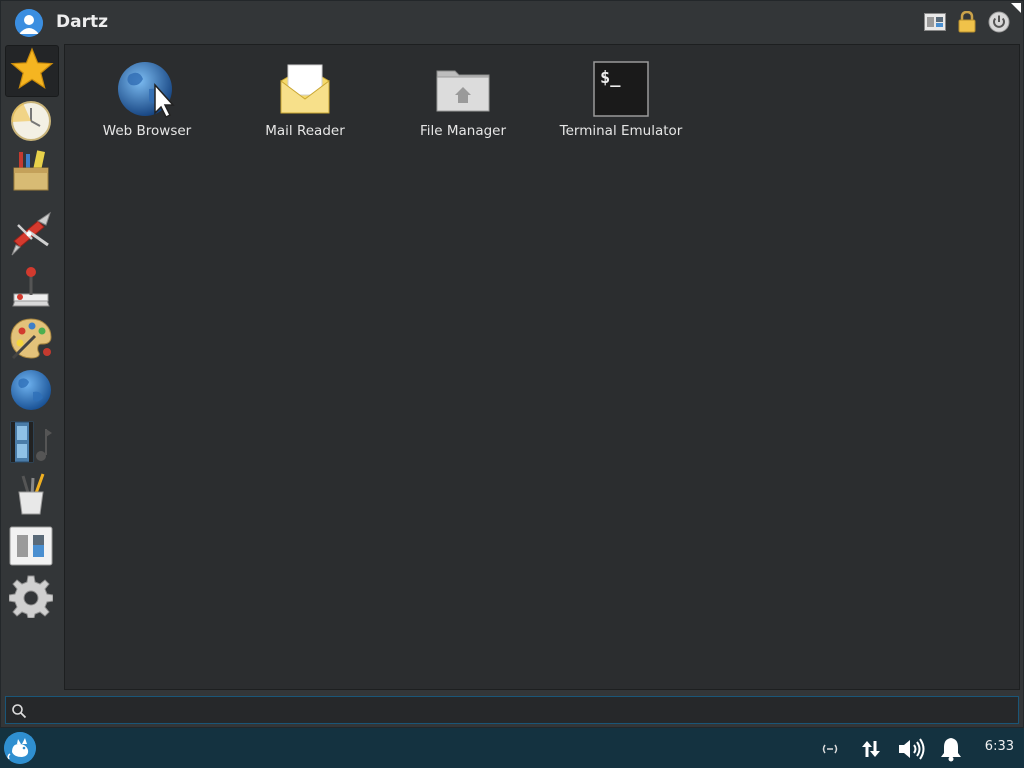 The image size is (1024, 768). I want to click on taskbar: 6:33, so click(512, 748).